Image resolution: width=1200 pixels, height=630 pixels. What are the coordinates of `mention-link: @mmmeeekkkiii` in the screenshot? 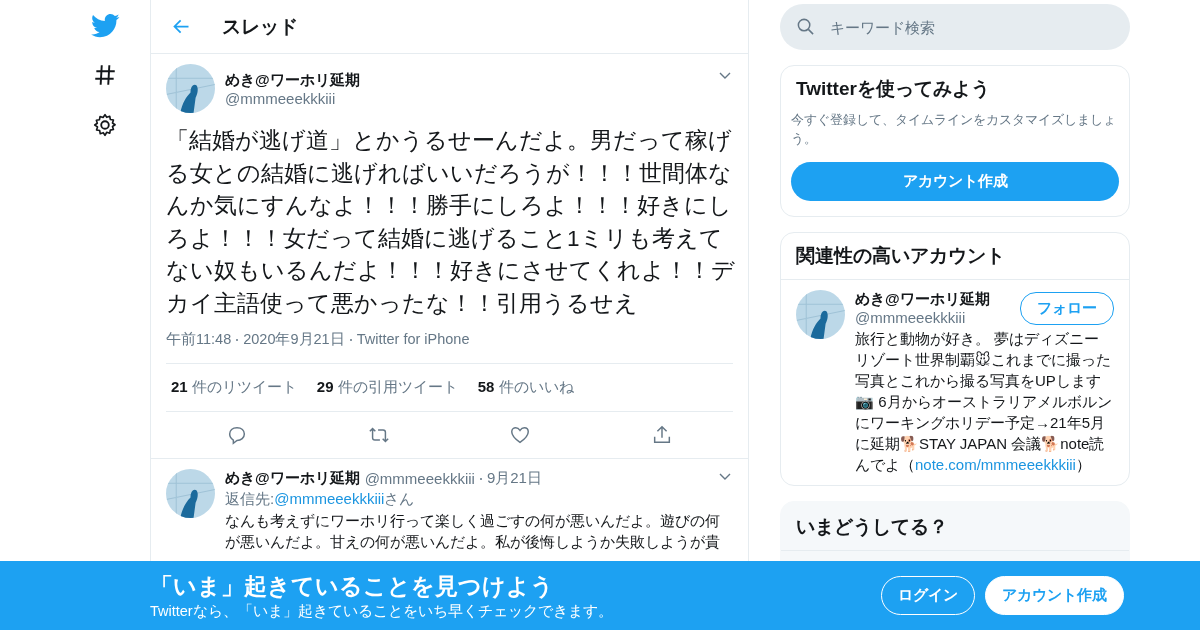 It's located at (329, 498).